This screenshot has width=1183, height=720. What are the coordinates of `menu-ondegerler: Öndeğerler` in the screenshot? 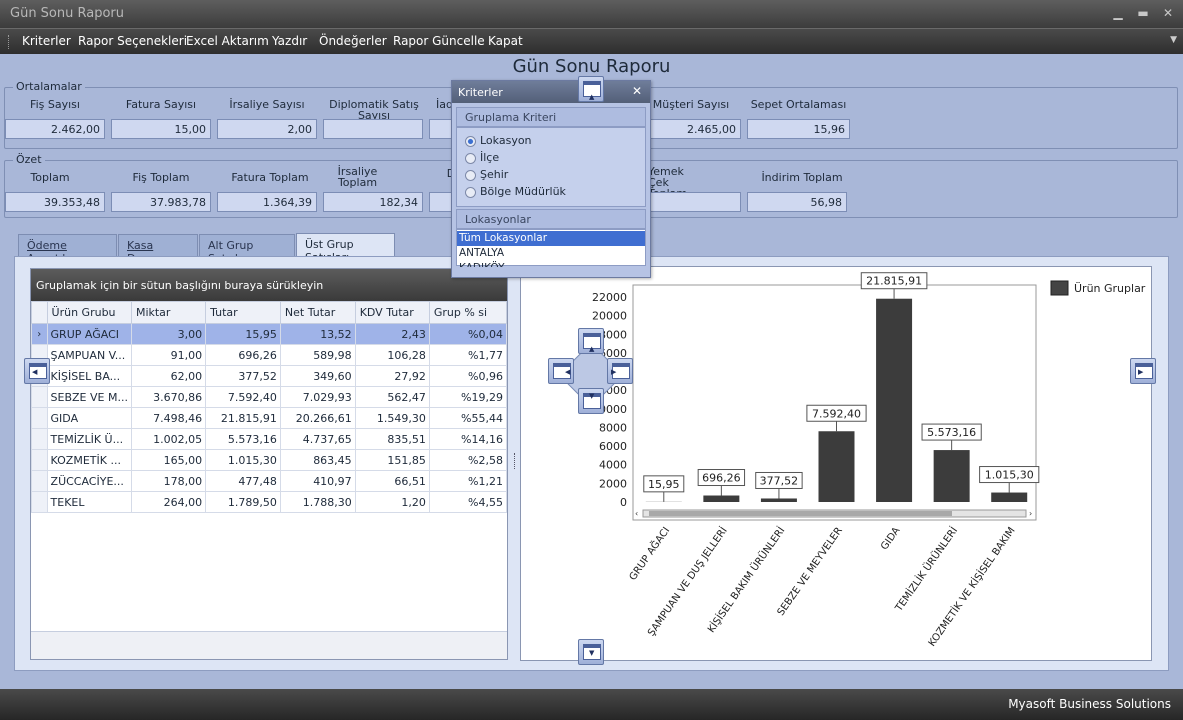 It's located at (353, 41).